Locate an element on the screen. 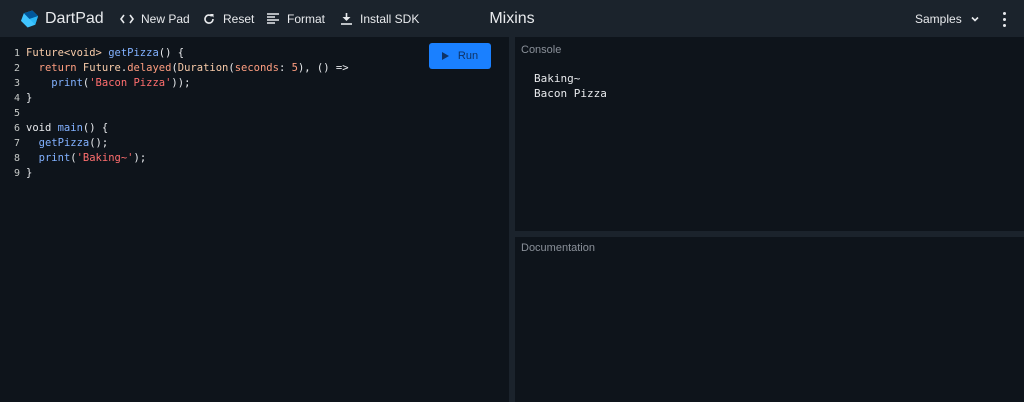  code-line: 6 void main() { is located at coordinates (174, 128).